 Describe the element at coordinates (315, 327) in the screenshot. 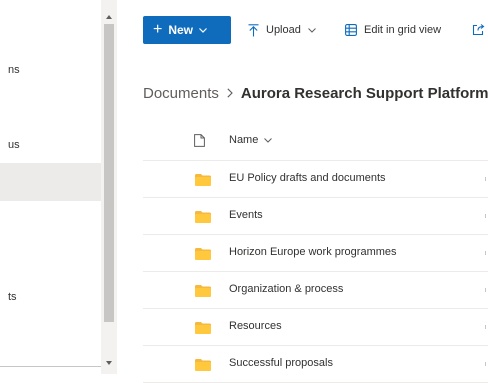

I see `list-item: Resources` at that location.